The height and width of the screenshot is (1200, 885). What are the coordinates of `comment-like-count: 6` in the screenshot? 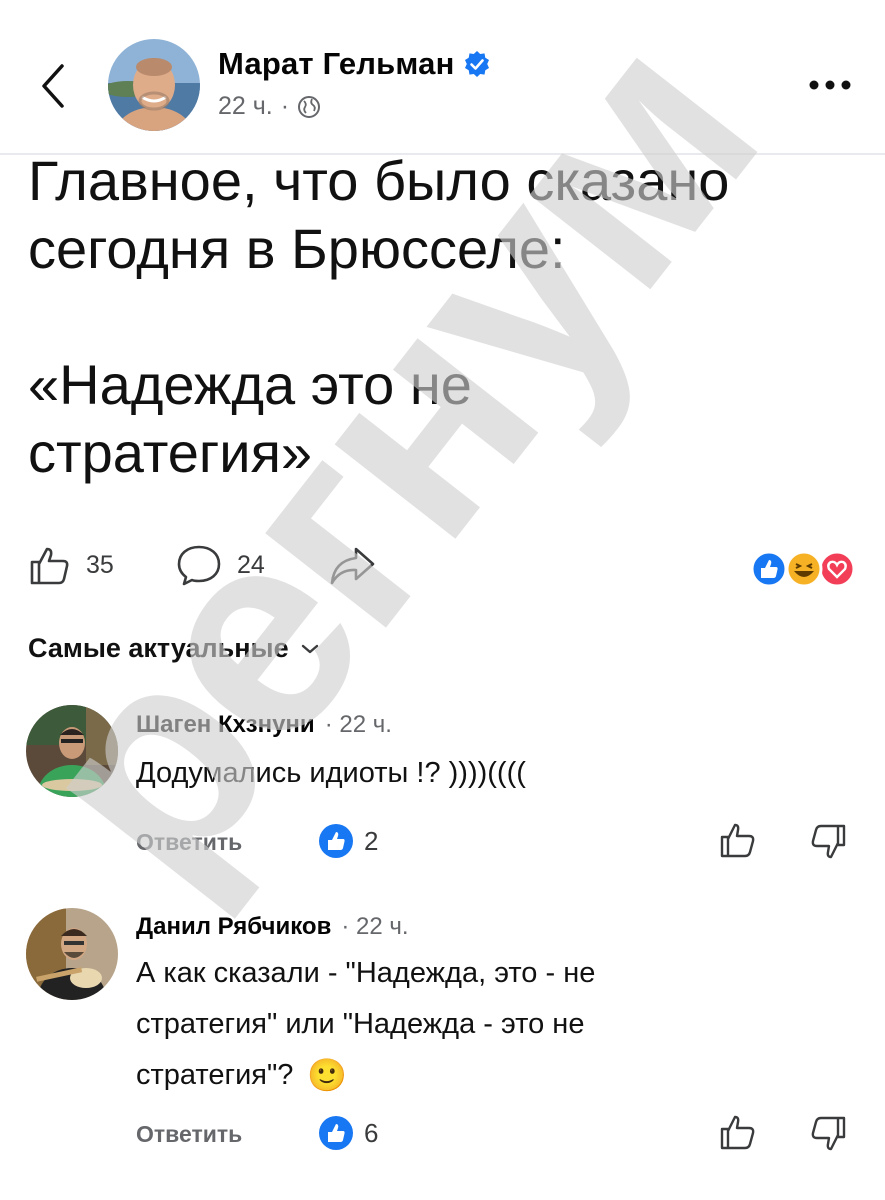 It's located at (348, 1133).